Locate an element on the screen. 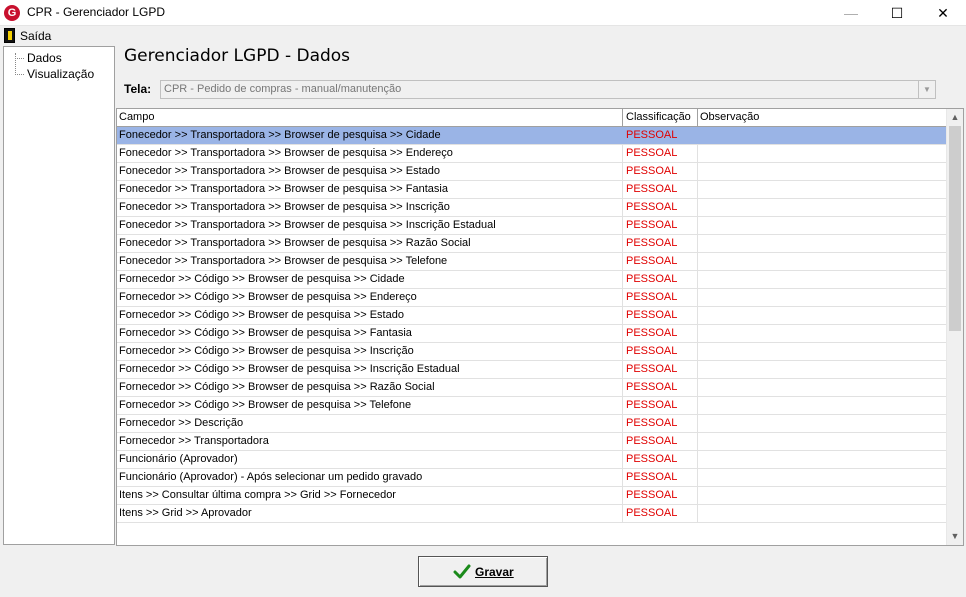 This screenshot has height=597, width=966. menu-exit: Saída is located at coordinates (28, 36).